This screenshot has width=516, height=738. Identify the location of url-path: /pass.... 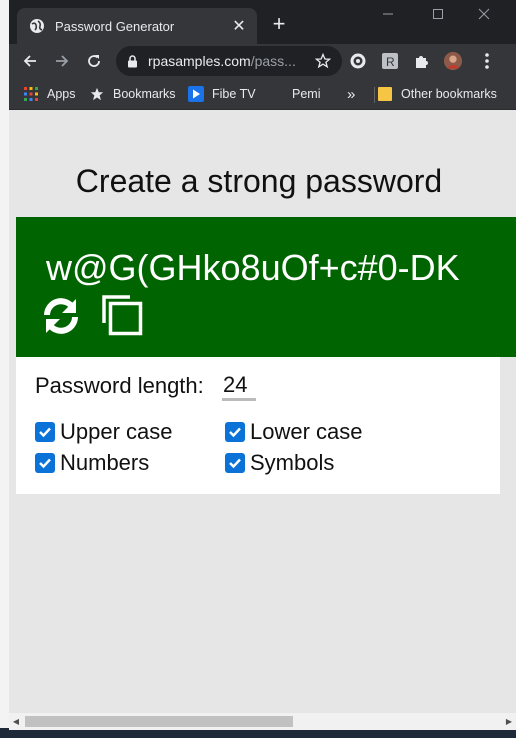
(273, 61).